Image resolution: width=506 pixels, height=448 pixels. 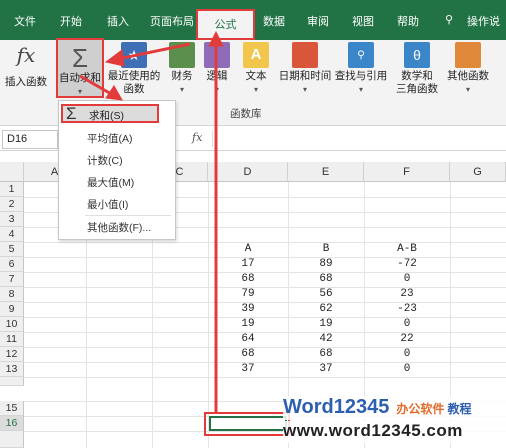 What do you see at coordinates (154, 51) in the screenshot?
I see `arrow-tab-to-autosum` at bounding box center [154, 51].